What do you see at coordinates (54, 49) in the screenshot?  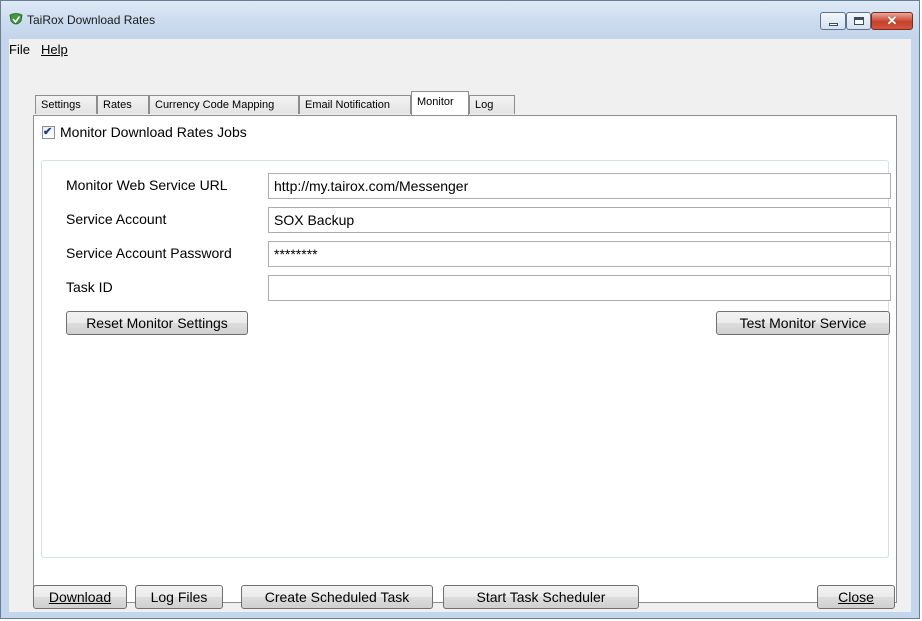 I see `menu-help: Help` at bounding box center [54, 49].